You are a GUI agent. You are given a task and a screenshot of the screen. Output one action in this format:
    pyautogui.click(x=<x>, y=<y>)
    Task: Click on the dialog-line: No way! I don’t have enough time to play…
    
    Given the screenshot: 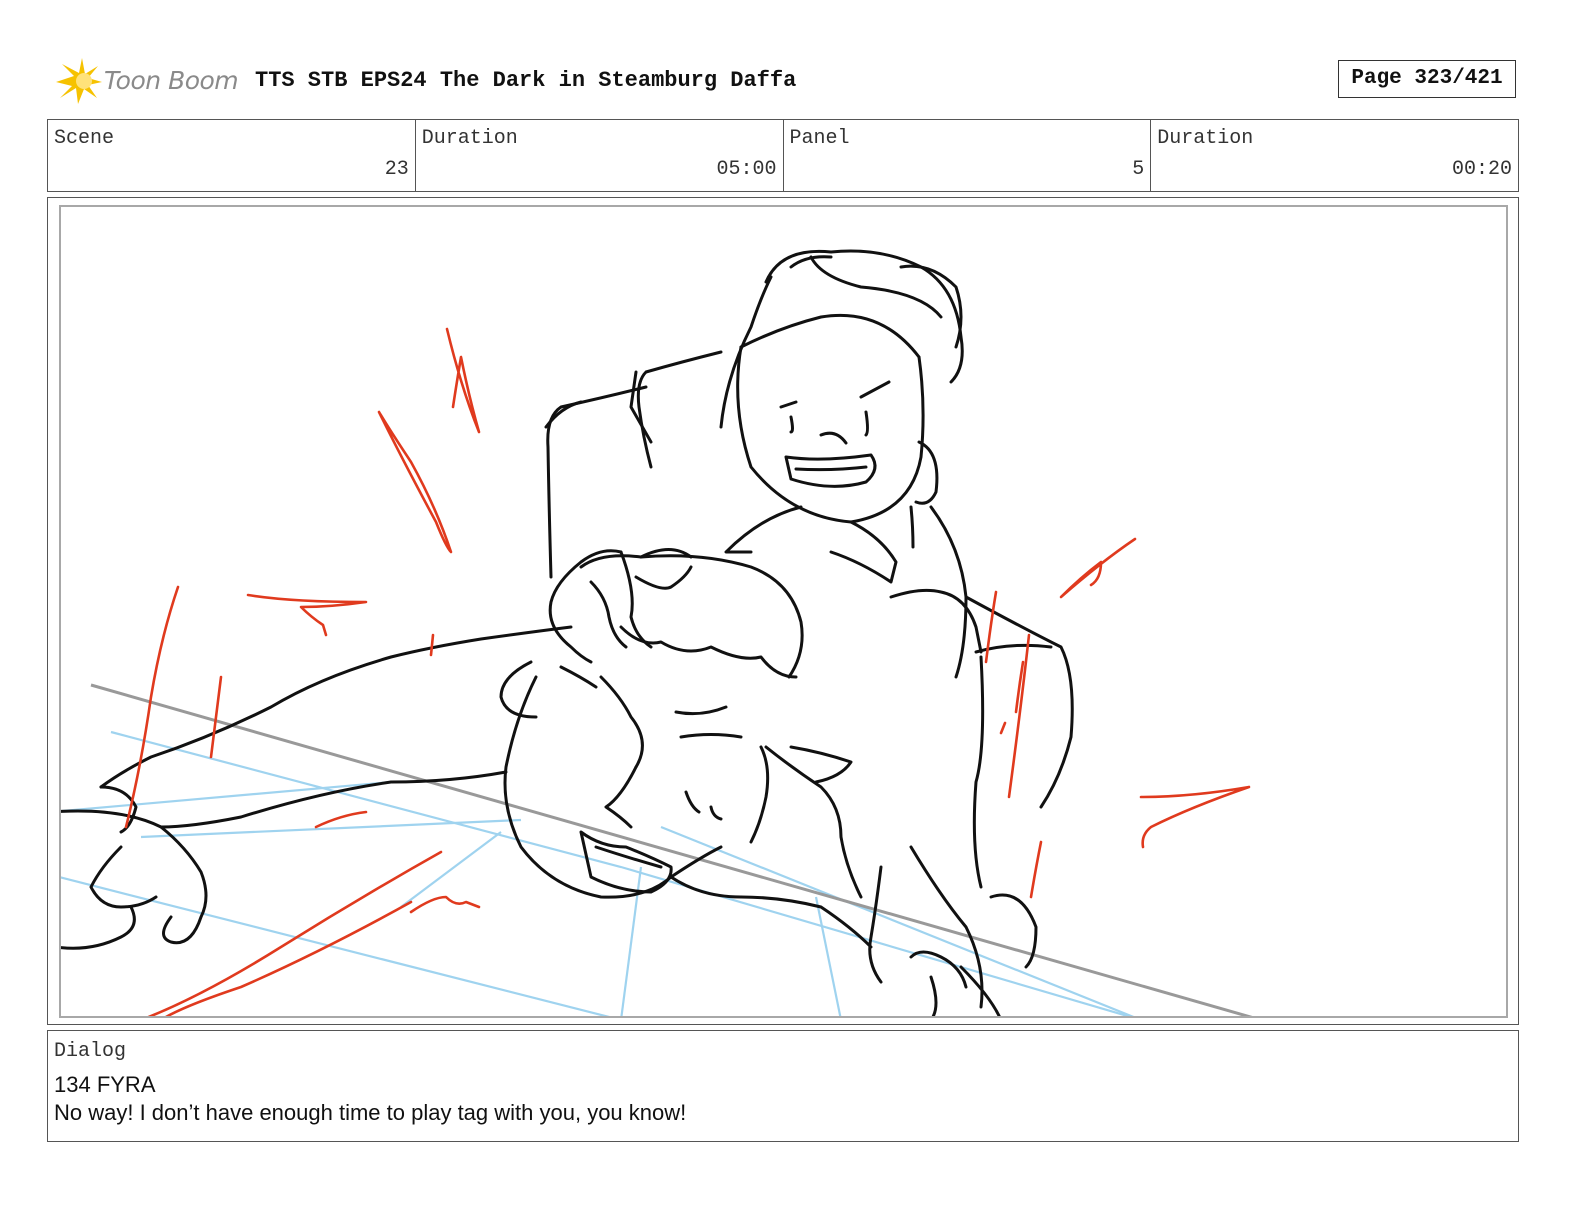 What is the action you would take?
    pyautogui.click(x=370, y=1112)
    